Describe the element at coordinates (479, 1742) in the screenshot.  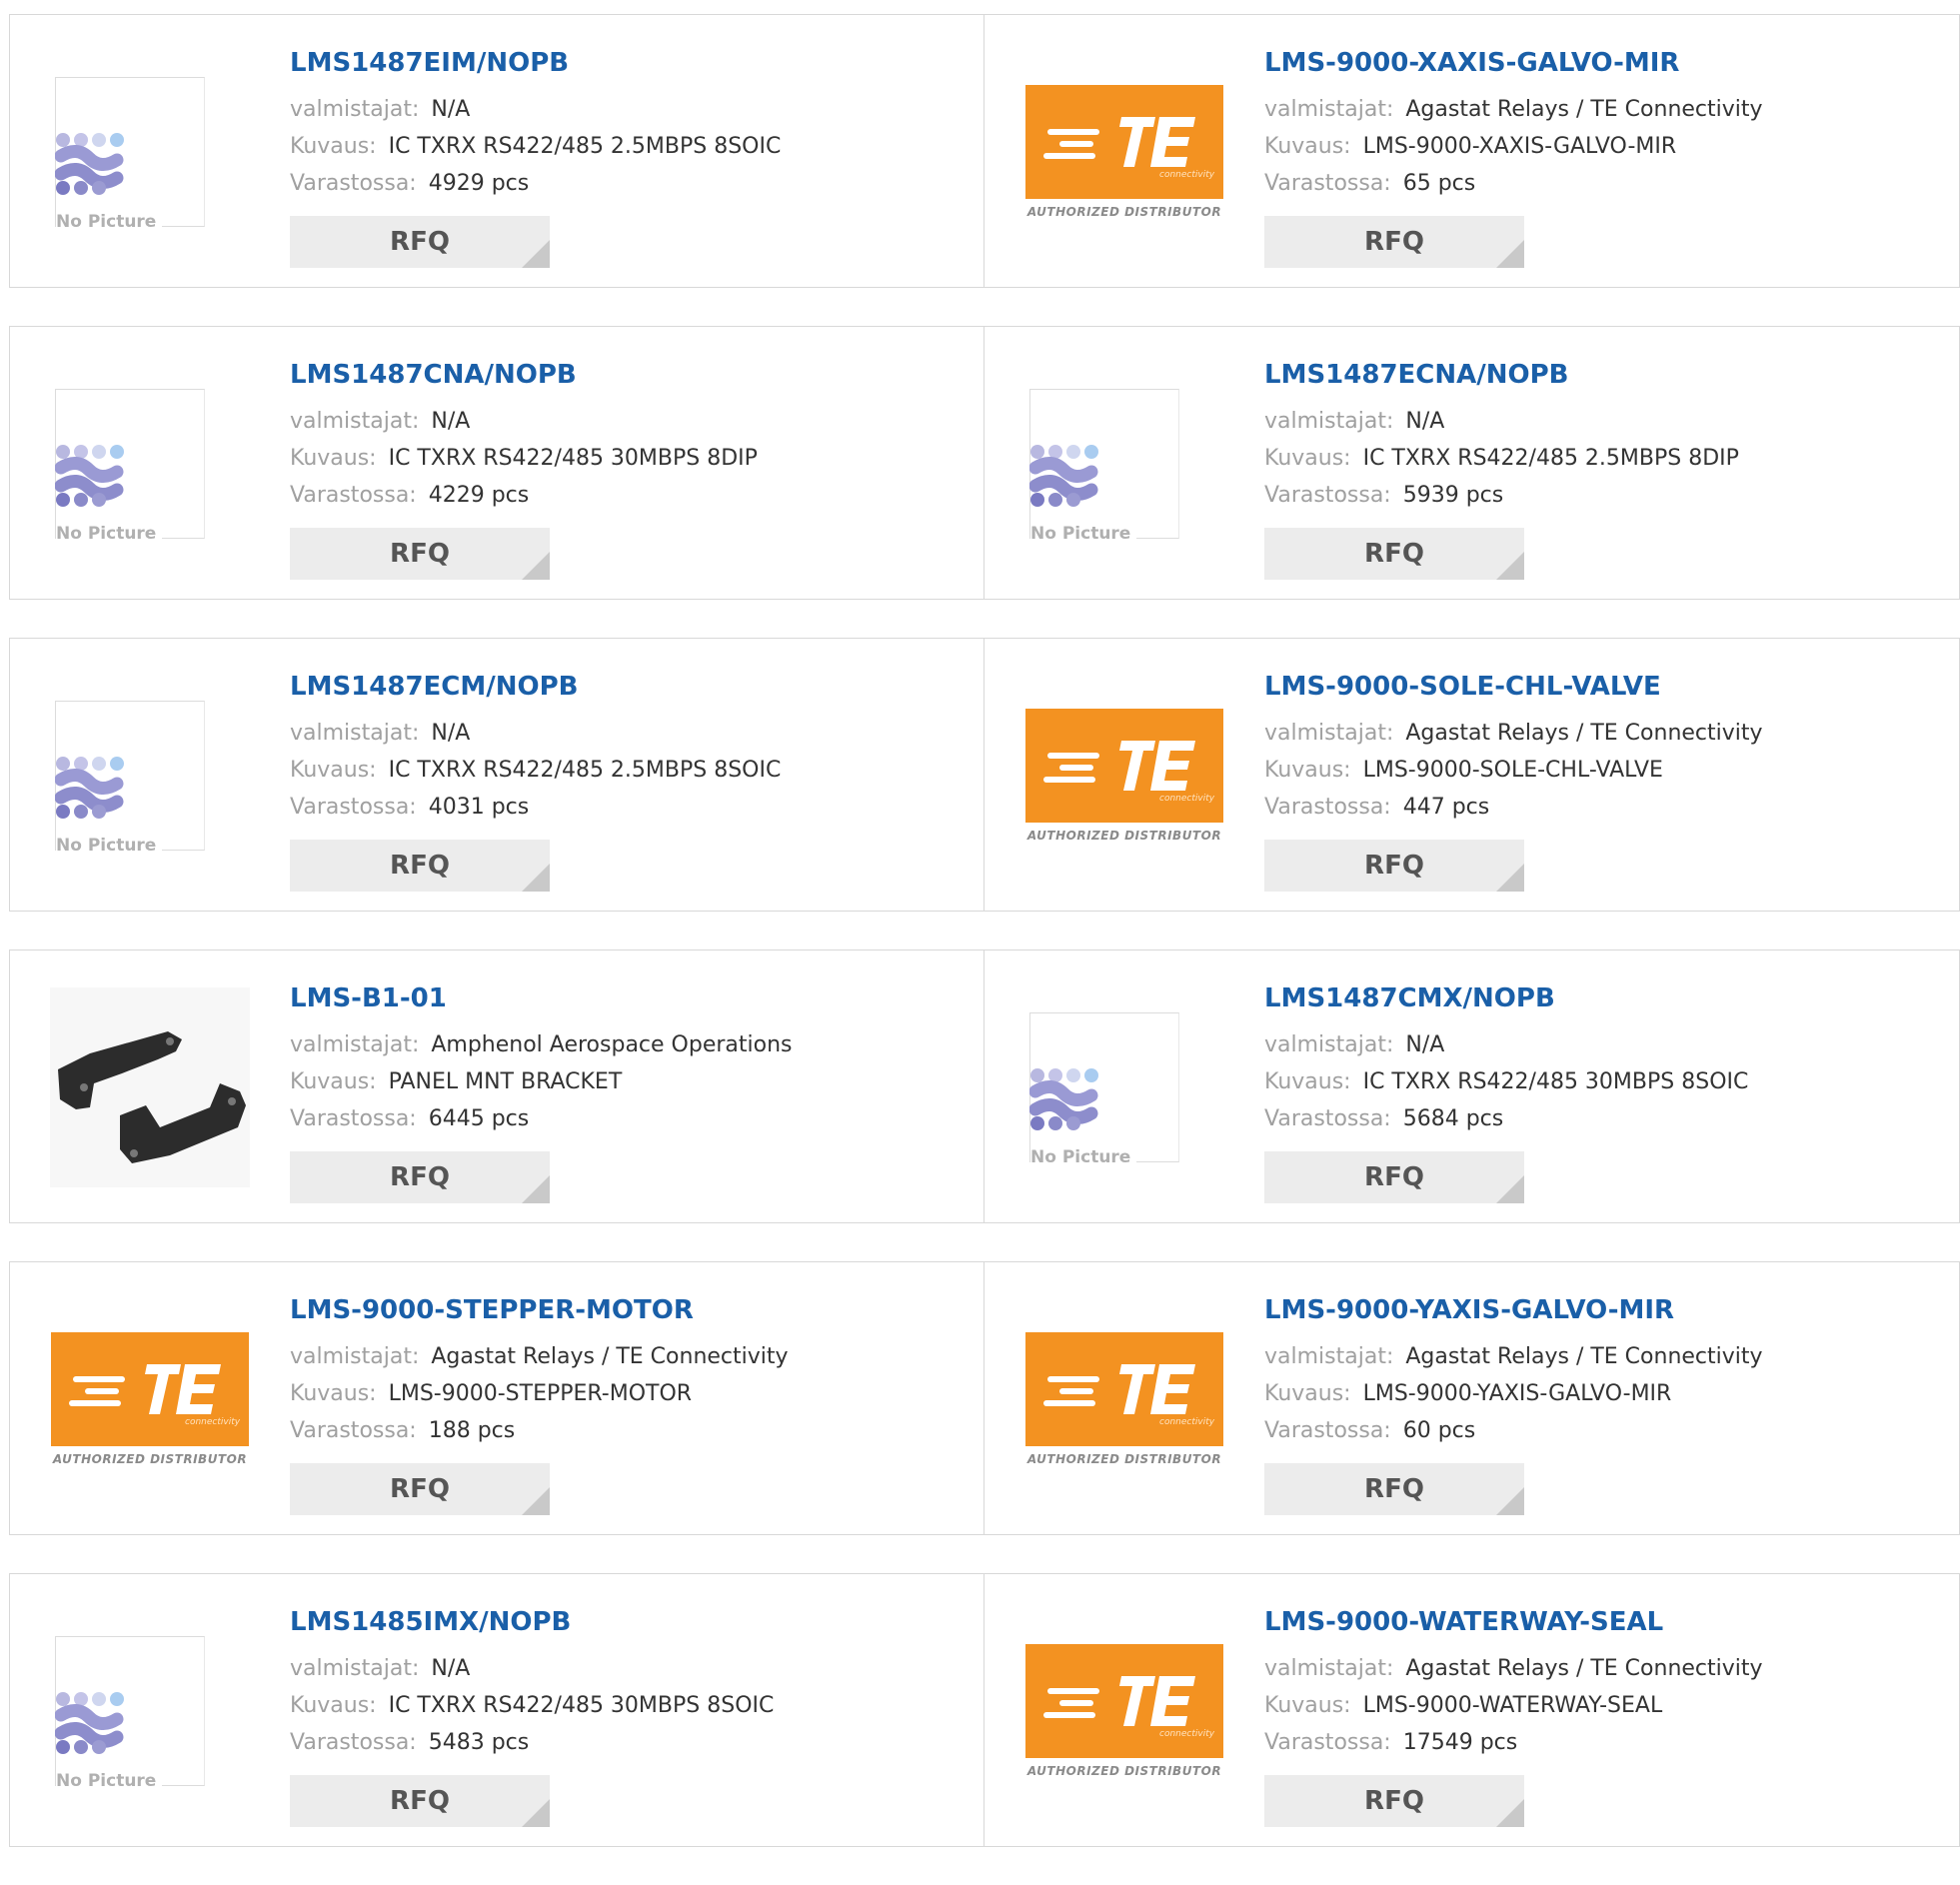
I see `stock-value: 5483 pcs` at that location.